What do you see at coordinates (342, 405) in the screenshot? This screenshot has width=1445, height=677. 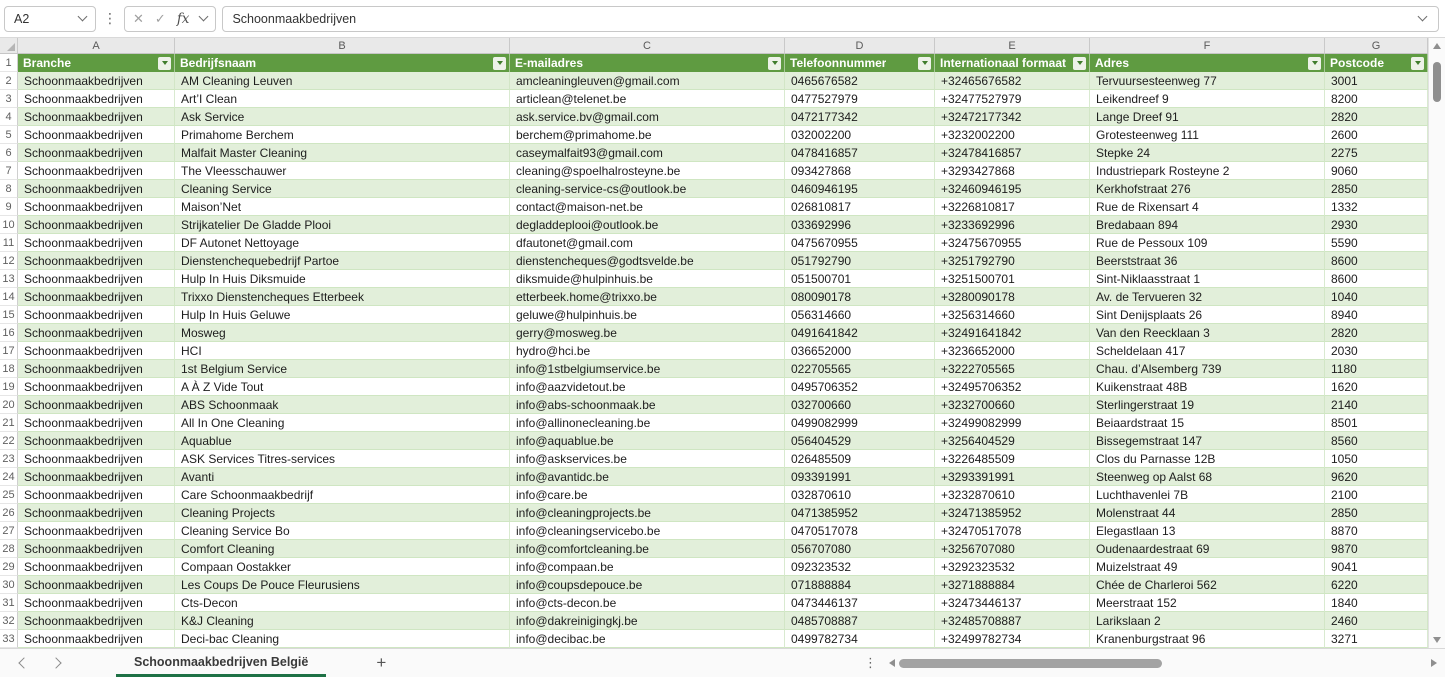 I see `cell-bedrijfsnaam: ABS Schoonmaak` at bounding box center [342, 405].